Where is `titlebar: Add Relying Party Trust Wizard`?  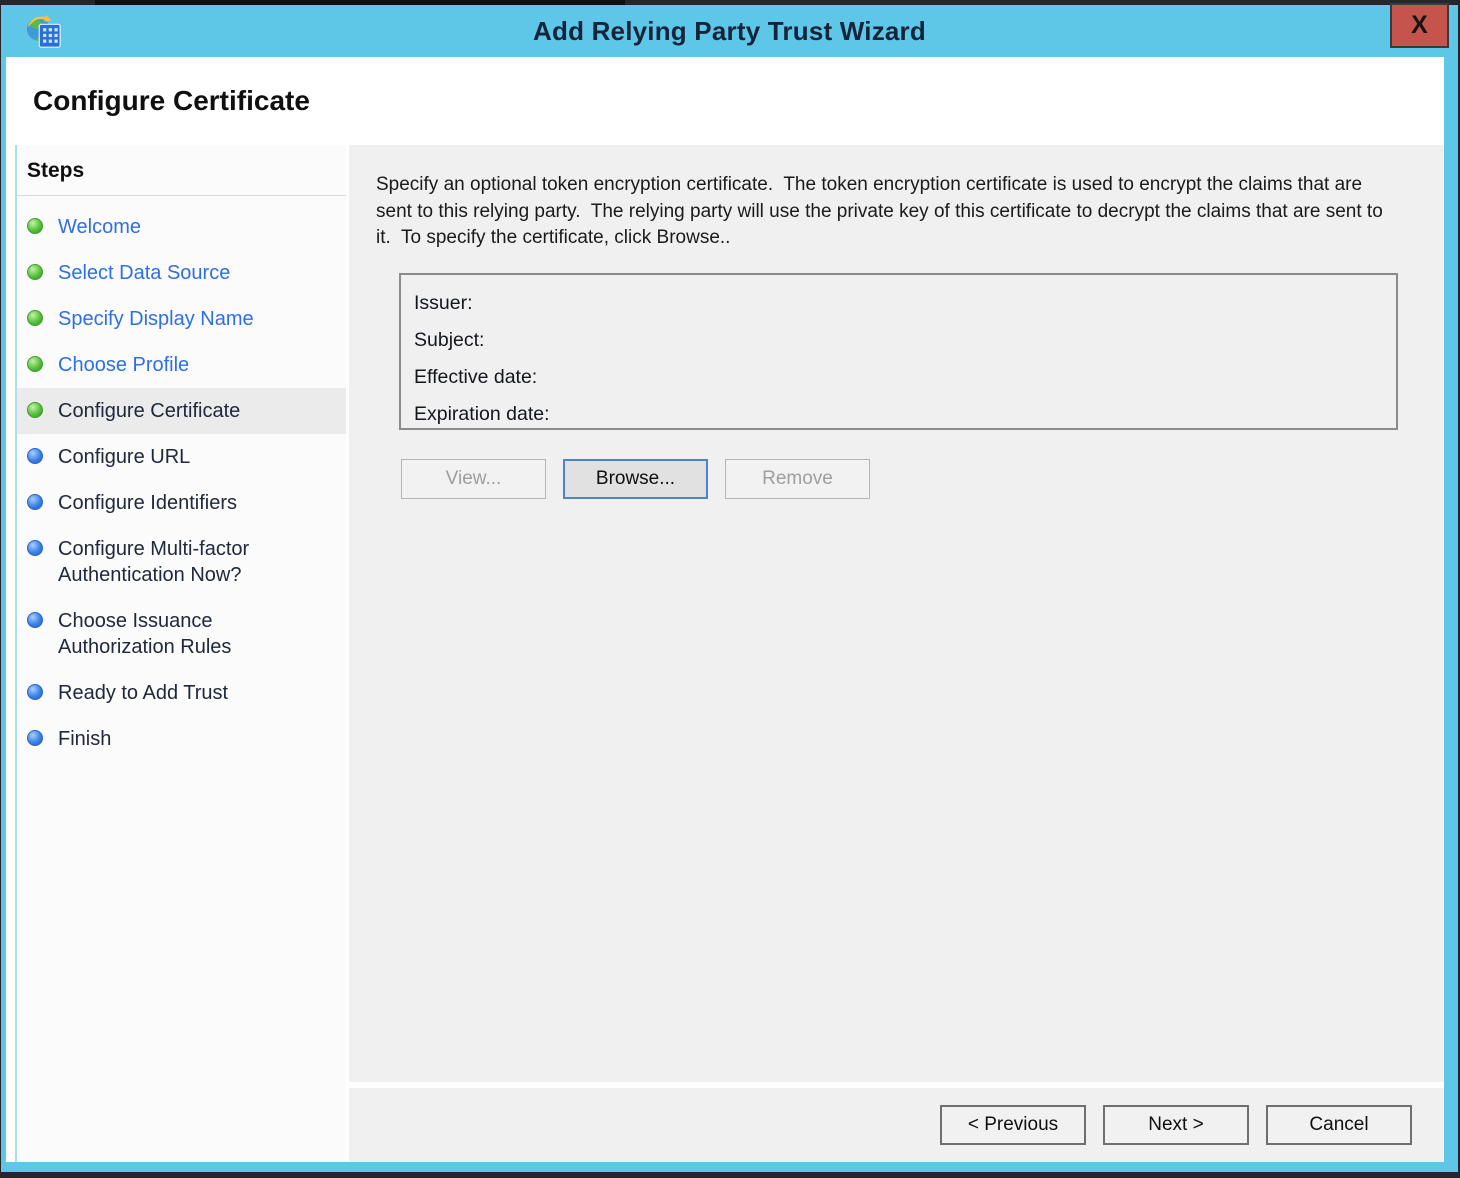 titlebar: Add Relying Party Trust Wizard is located at coordinates (729, 31).